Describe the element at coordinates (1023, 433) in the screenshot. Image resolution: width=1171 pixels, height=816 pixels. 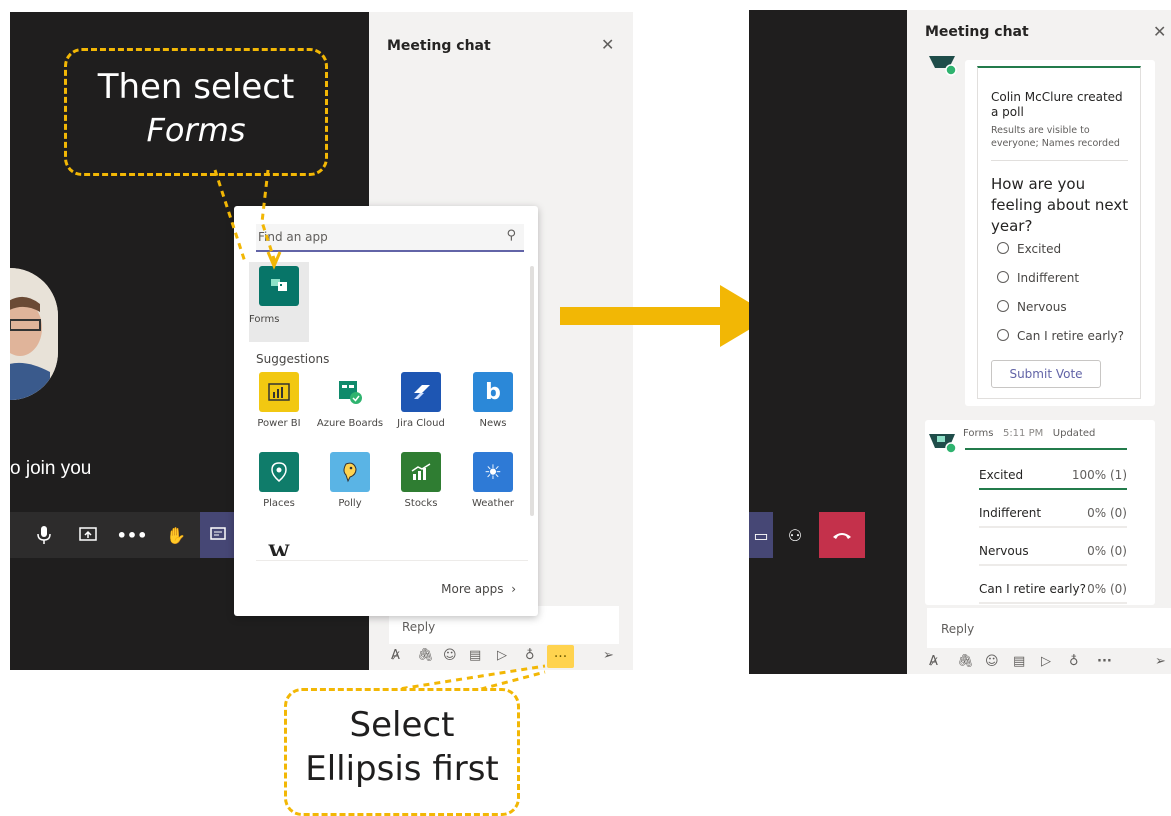
I see `results-time: 5:11 PM` at that location.